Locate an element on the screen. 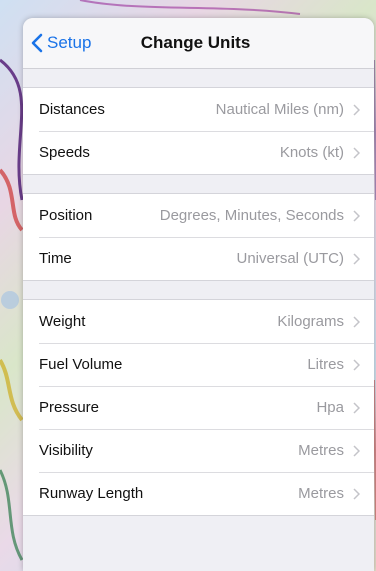  row-distances: Distances Nautical Miles (nm) is located at coordinates (198, 109).